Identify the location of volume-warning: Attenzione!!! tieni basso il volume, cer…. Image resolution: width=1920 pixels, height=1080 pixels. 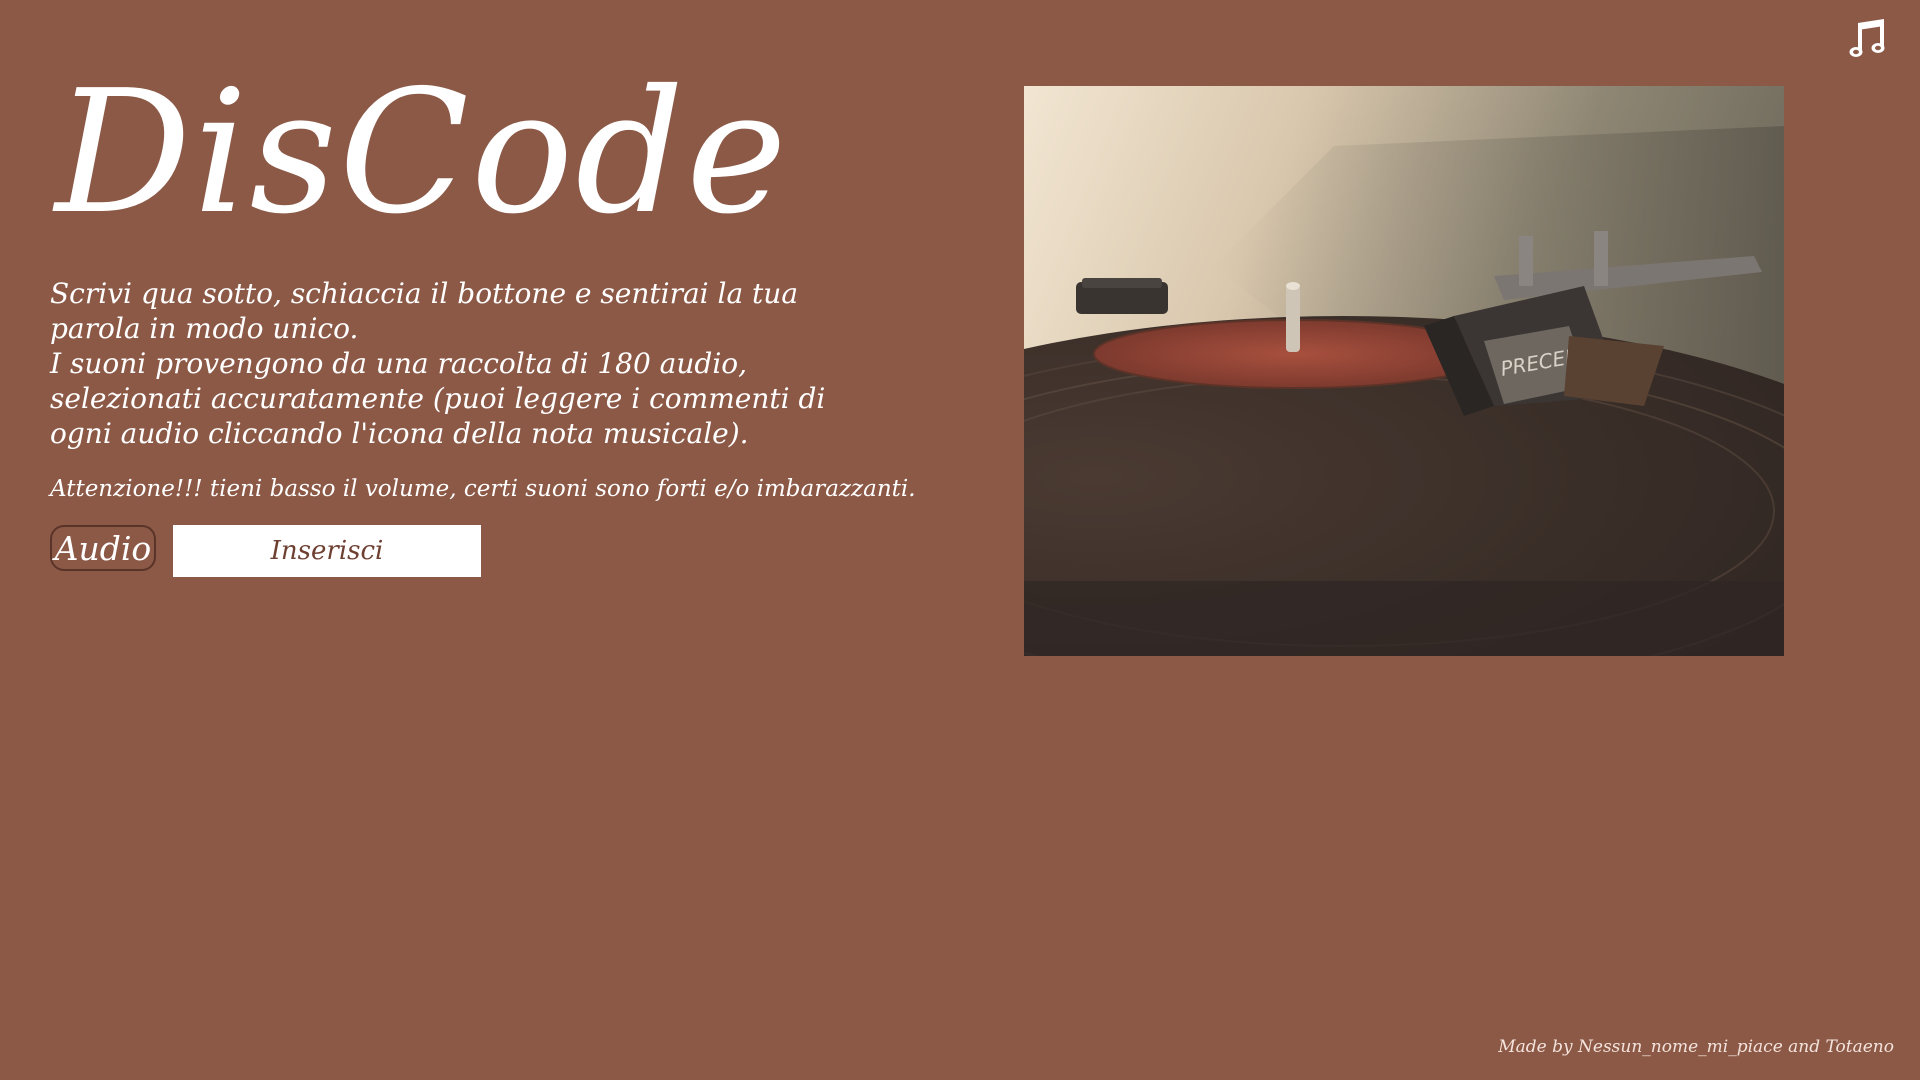
(483, 489).